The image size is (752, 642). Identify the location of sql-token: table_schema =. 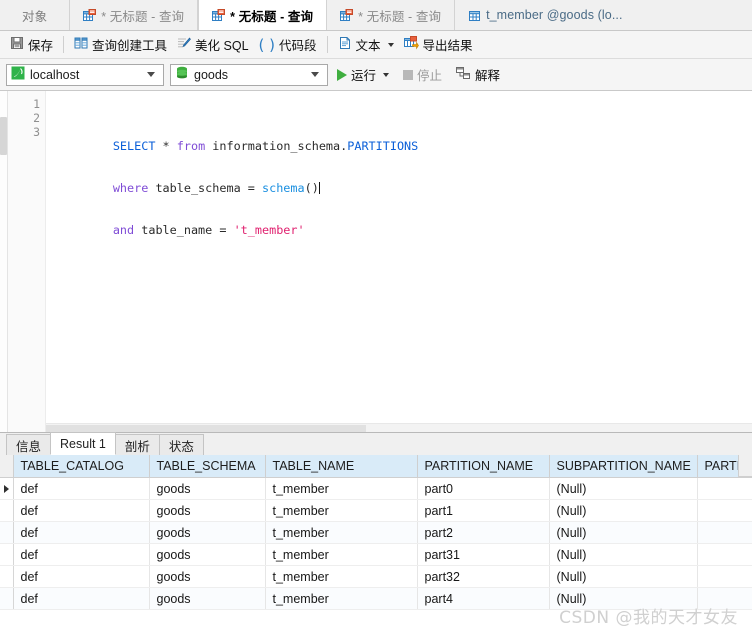
(205, 188).